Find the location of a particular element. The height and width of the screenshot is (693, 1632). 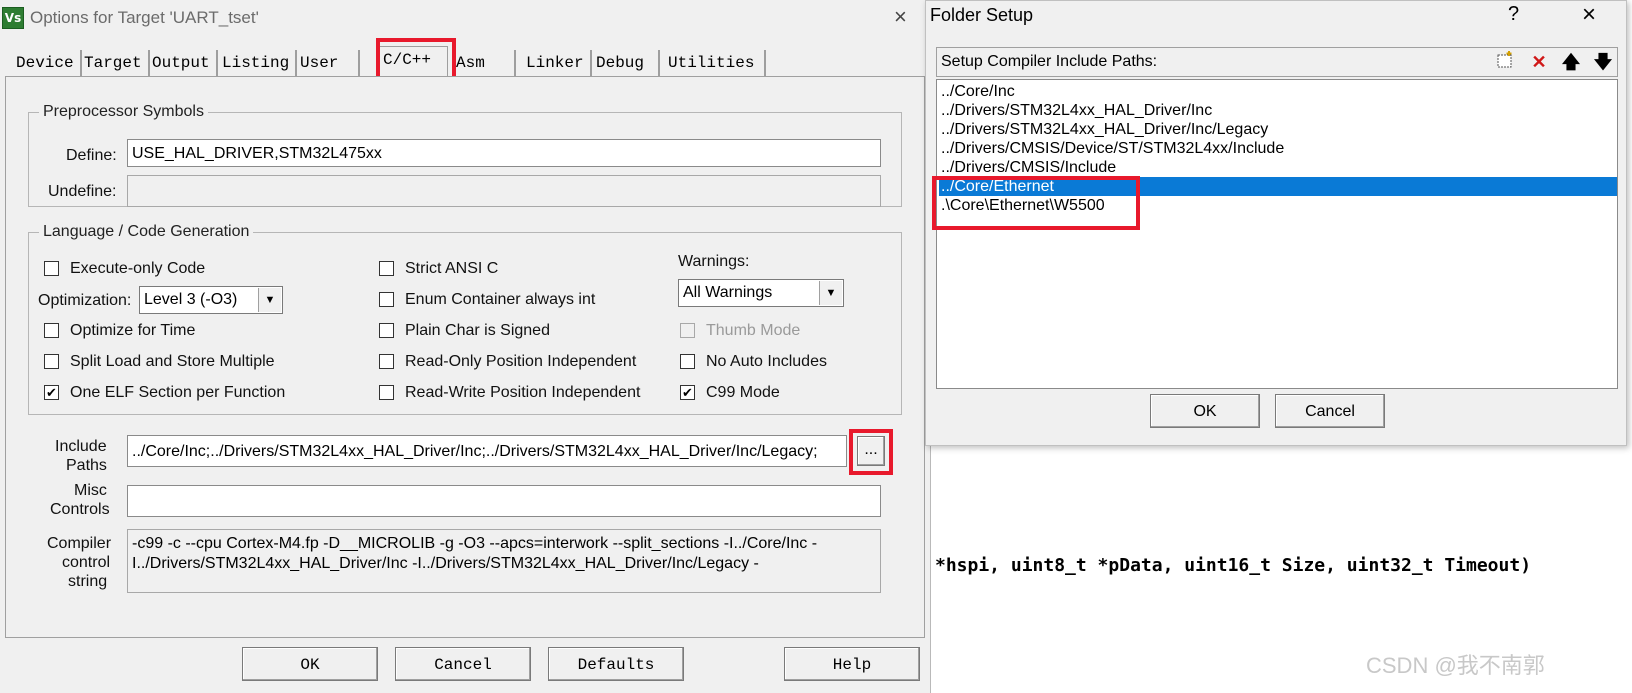

enum-container-checkbox is located at coordinates (386, 299).